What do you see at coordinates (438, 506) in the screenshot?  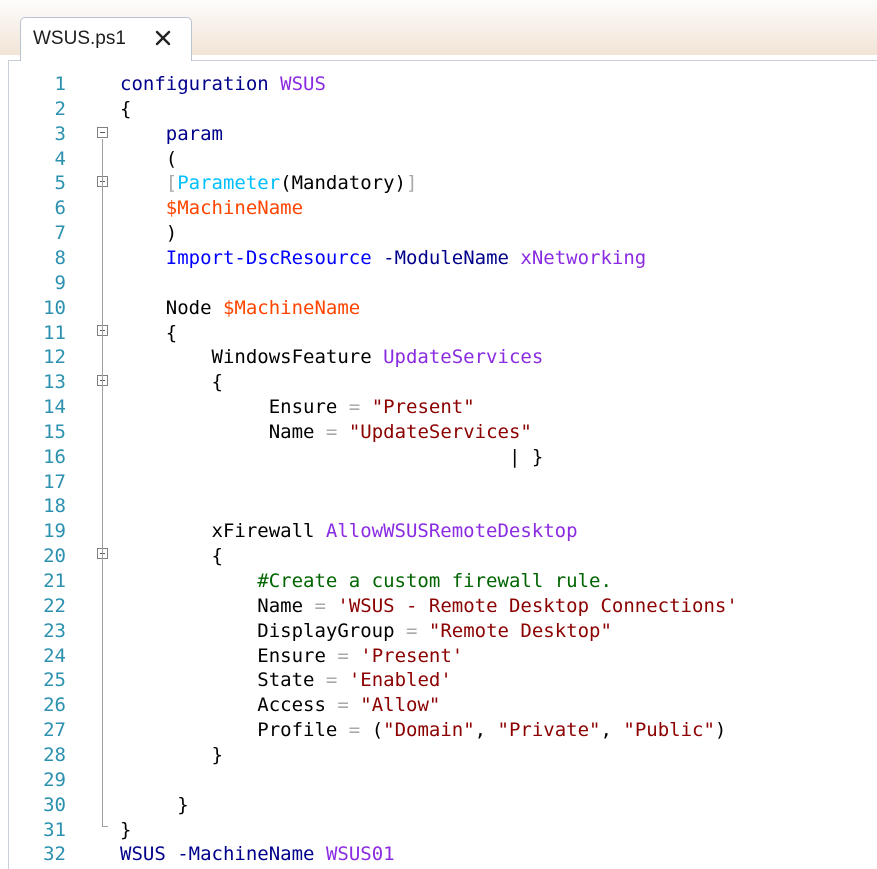 I see `code-line: 18` at bounding box center [438, 506].